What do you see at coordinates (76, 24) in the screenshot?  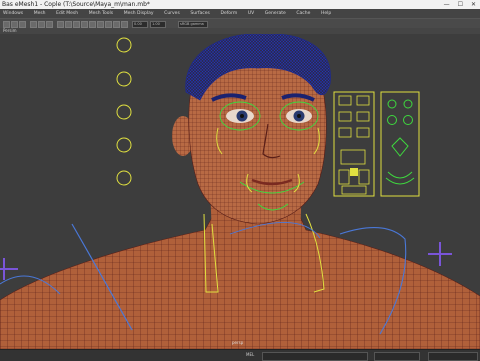 I see `wireframe-icon` at bounding box center [76, 24].